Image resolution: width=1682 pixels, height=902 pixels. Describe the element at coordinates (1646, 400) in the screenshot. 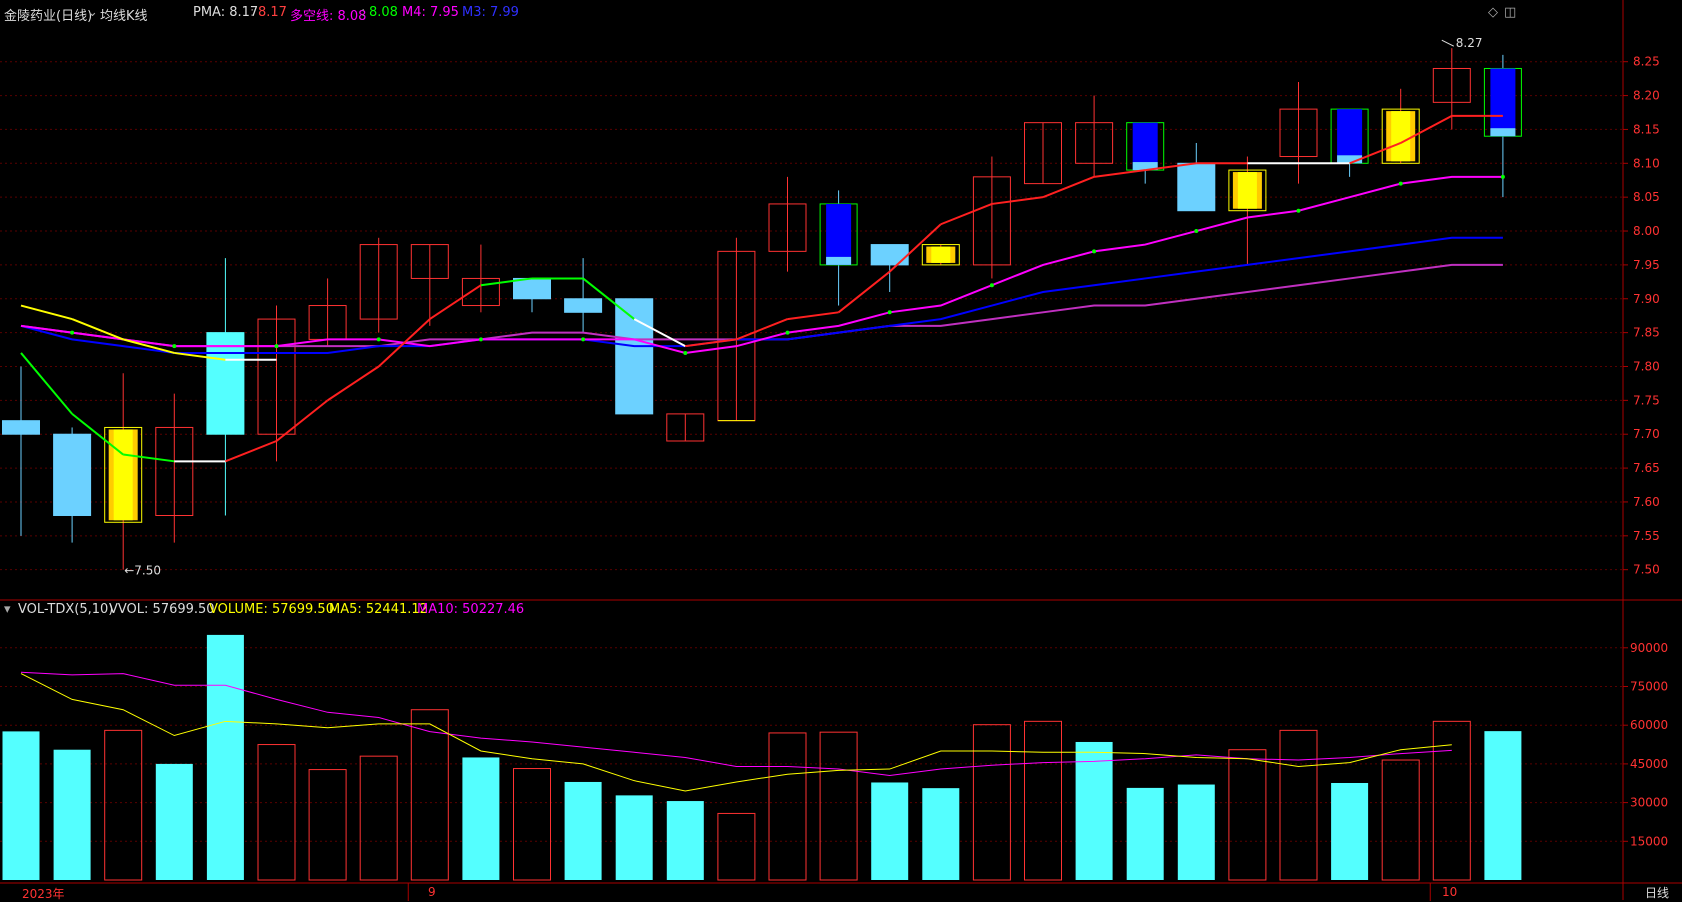

I see `price-tick-label: 7.75` at that location.